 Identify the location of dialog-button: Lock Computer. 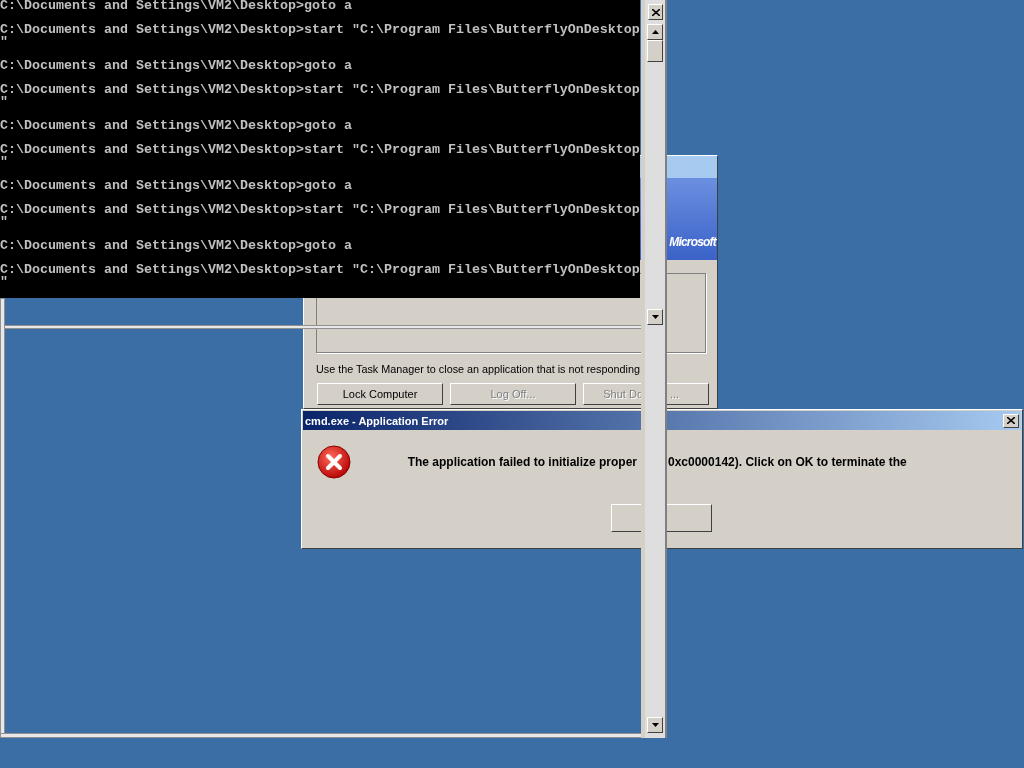
(380, 394).